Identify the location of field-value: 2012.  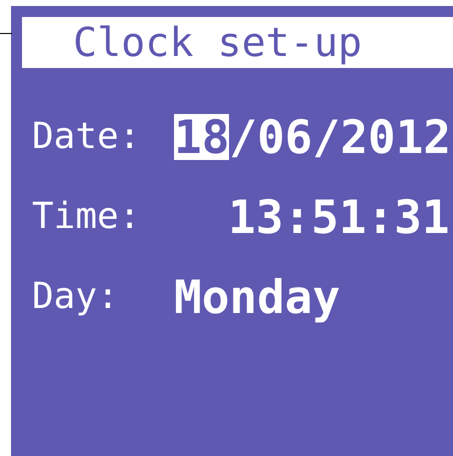
(395, 137).